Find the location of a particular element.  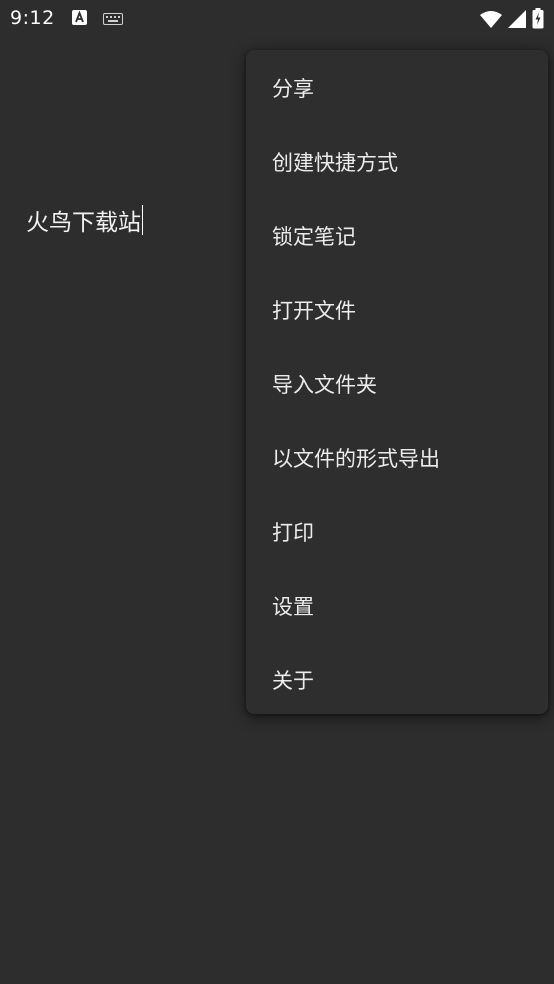

menu-item-label: 分享 is located at coordinates (293, 89).